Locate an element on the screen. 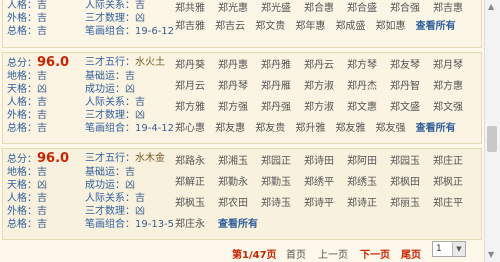 The image size is (500, 262). name-link: 郑友琴 is located at coordinates (411, 66).